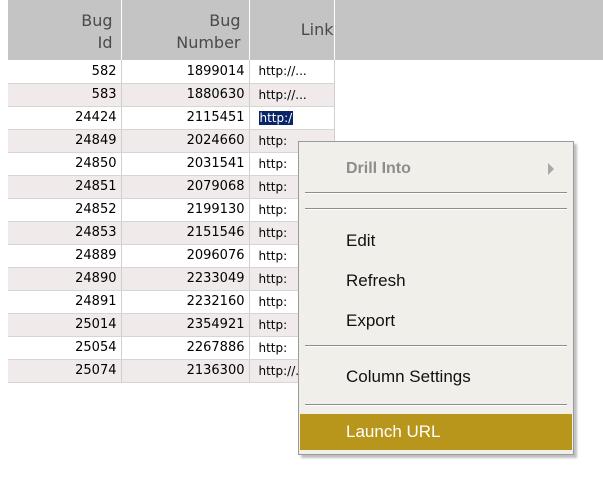  I want to click on column-header-line: Number, so click(208, 42).